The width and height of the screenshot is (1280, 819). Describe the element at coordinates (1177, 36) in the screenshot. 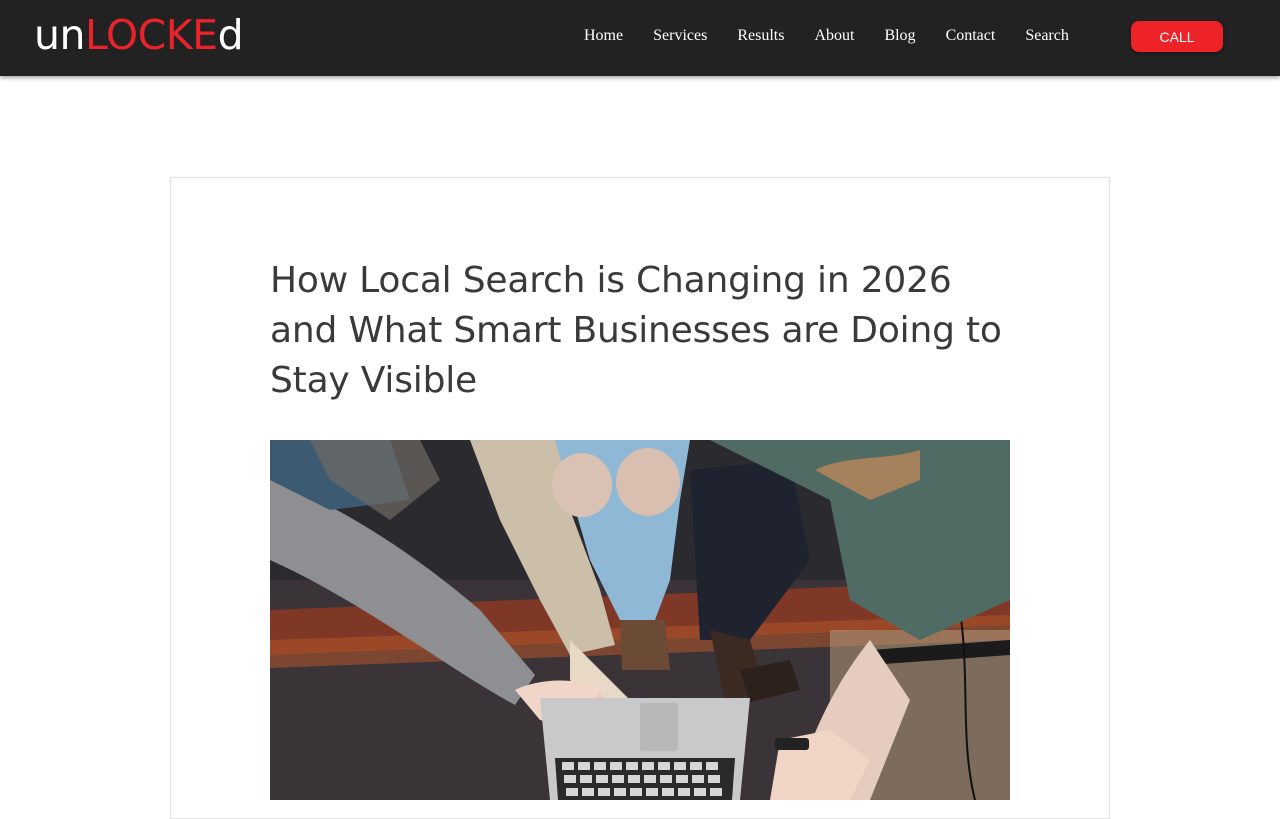

I see `call-button: CALL` at that location.